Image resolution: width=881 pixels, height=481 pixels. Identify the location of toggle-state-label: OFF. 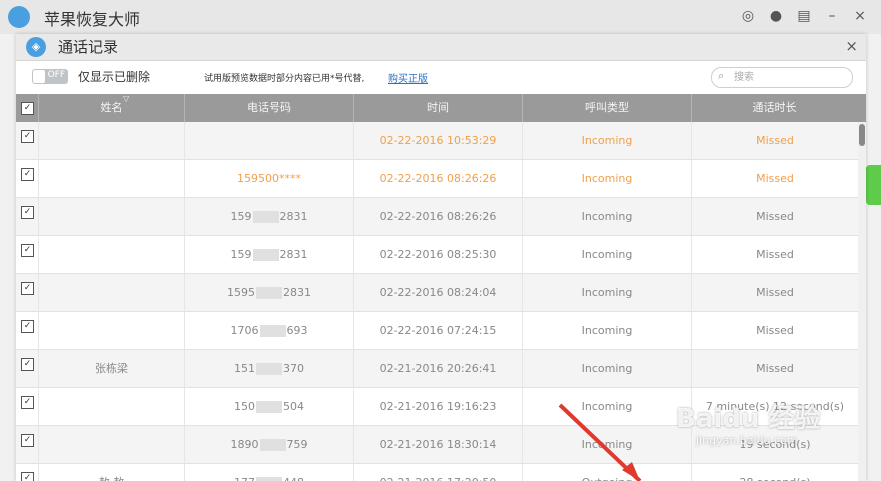
(56, 75).